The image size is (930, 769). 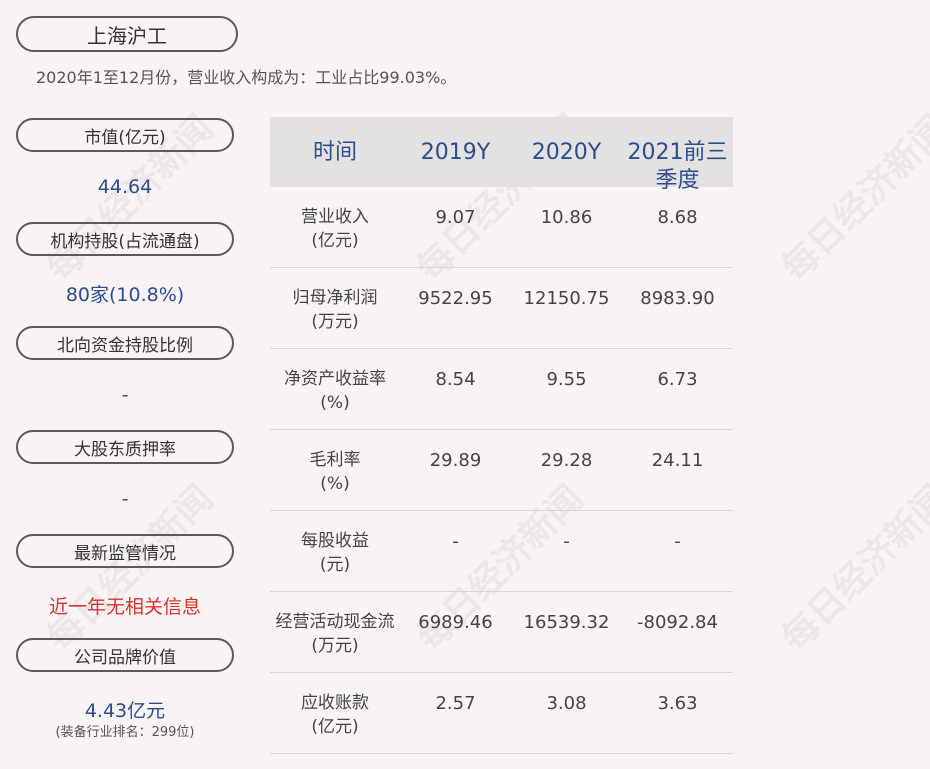 What do you see at coordinates (677, 379) in the screenshot?
I see `cell-2021: 6.73` at bounding box center [677, 379].